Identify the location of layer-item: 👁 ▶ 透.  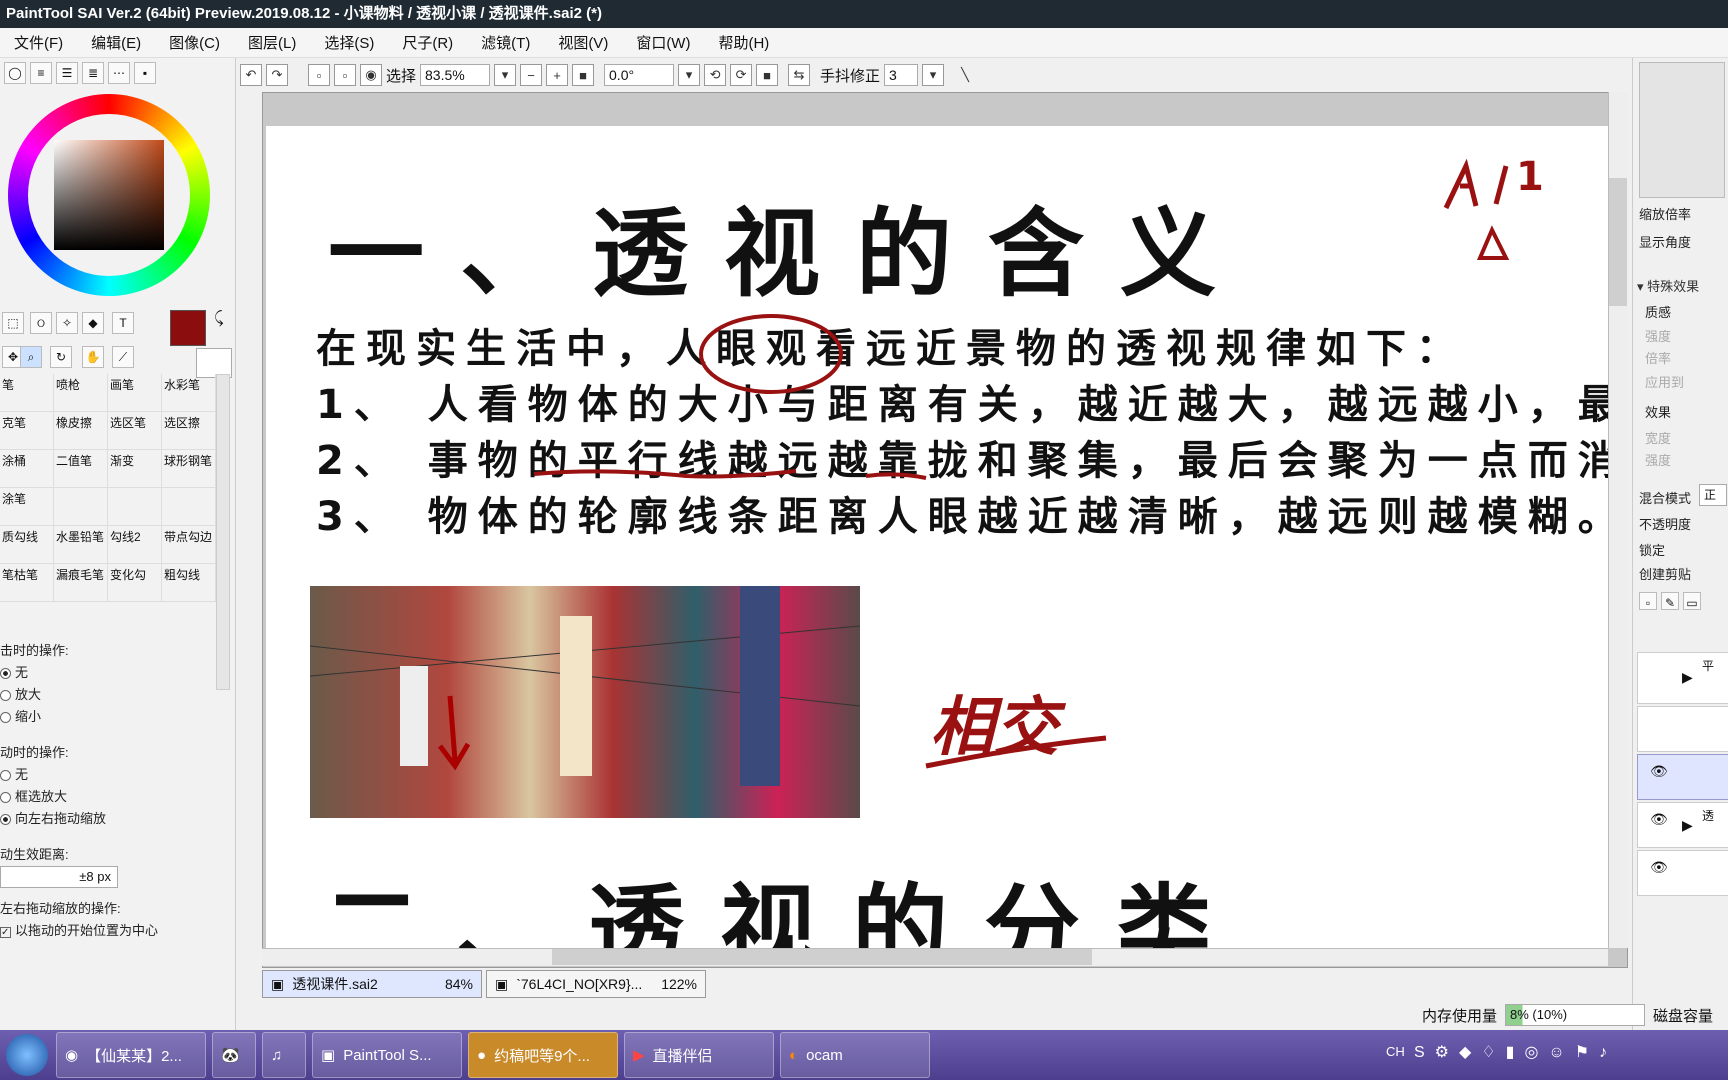
(1682, 825).